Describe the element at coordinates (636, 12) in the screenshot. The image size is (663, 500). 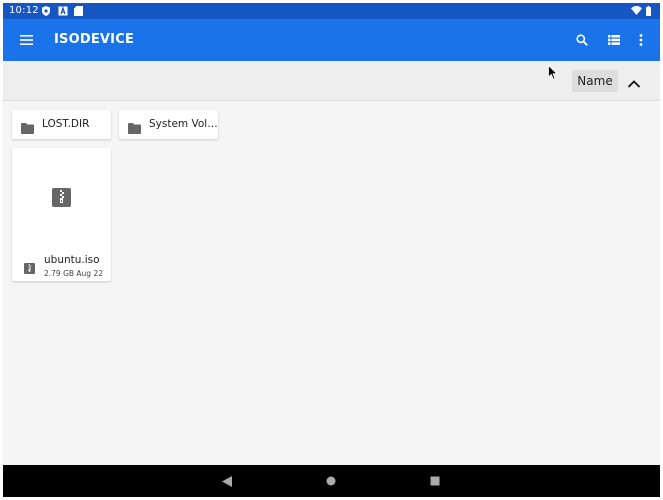
I see `wifi-icon` at that location.